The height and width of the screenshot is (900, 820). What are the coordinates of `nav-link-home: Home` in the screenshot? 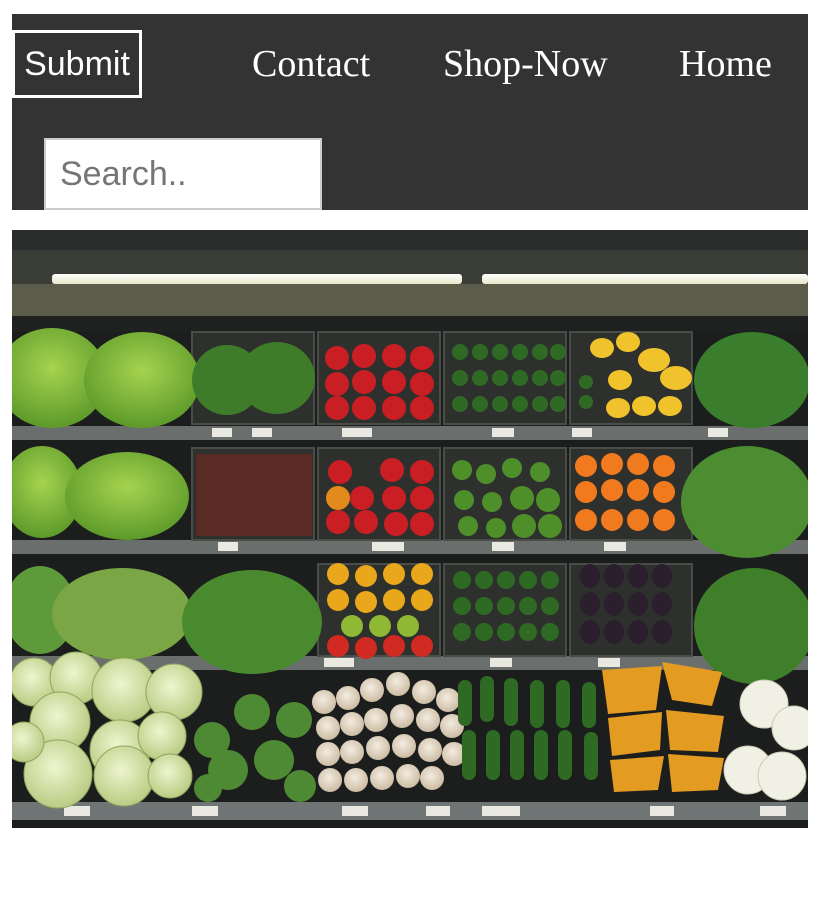 It's located at (725, 64).